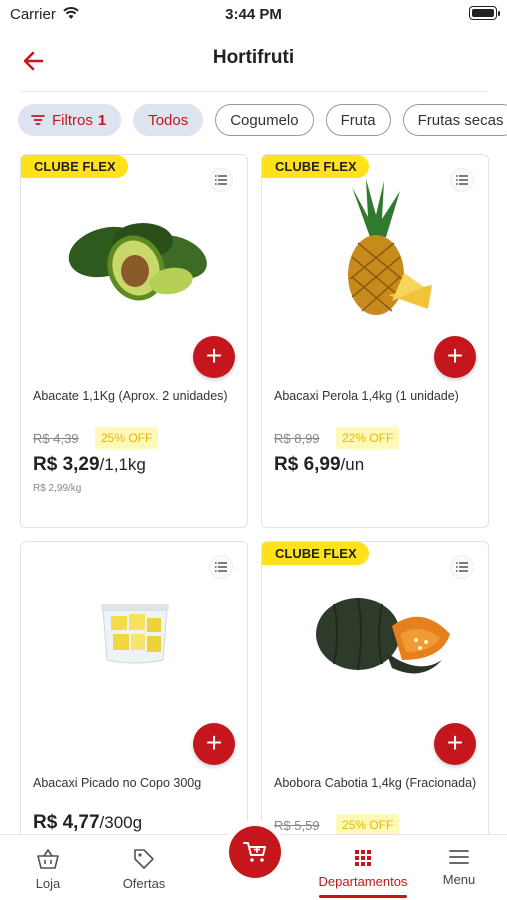 This screenshot has height=900, width=507. I want to click on current-price: R$ 3,29/1,1kg, so click(89, 465).